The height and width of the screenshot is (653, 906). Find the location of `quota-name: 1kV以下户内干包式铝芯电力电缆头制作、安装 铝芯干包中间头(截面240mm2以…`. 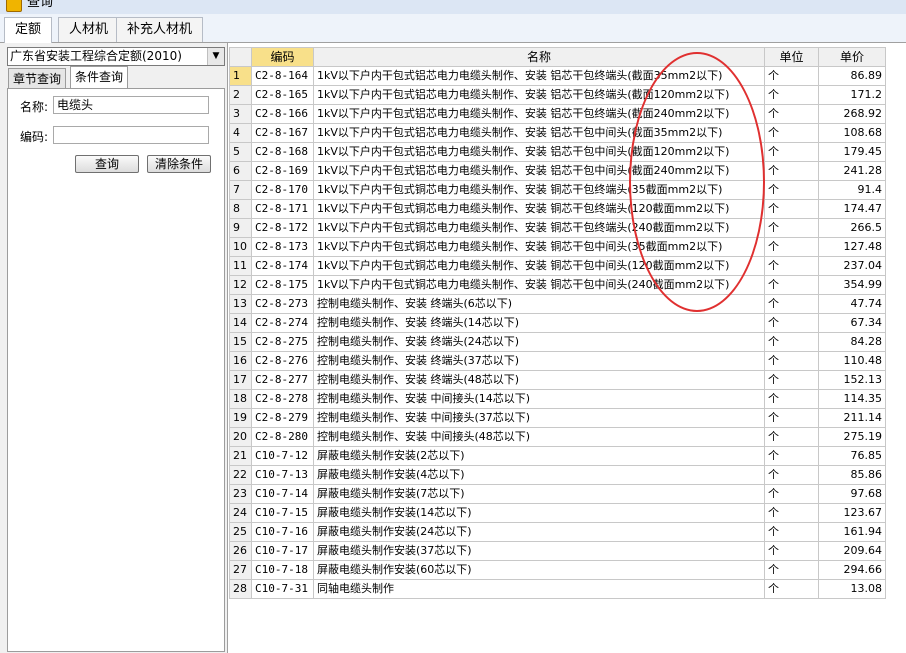

quota-name: 1kV以下户内干包式铝芯电力电缆头制作、安装 铝芯干包中间头(截面240mm2以… is located at coordinates (539, 171).